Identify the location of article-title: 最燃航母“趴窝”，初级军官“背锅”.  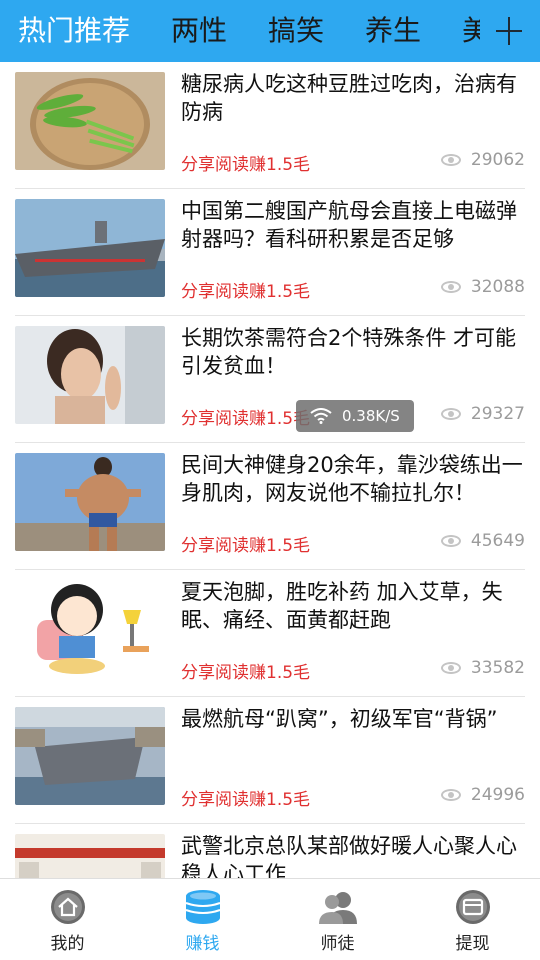
(339, 719).